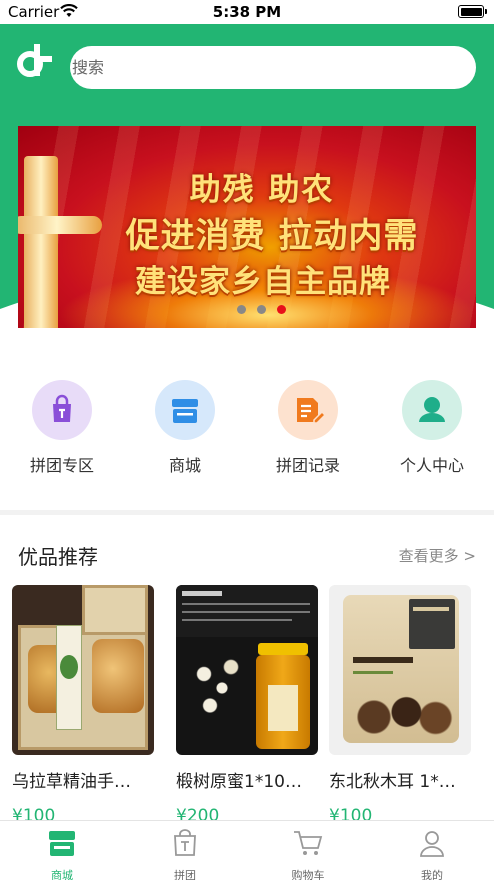 This screenshot has width=494, height=880. What do you see at coordinates (307, 465) in the screenshot?
I see `menu-label: 拼团记录` at bounding box center [307, 465].